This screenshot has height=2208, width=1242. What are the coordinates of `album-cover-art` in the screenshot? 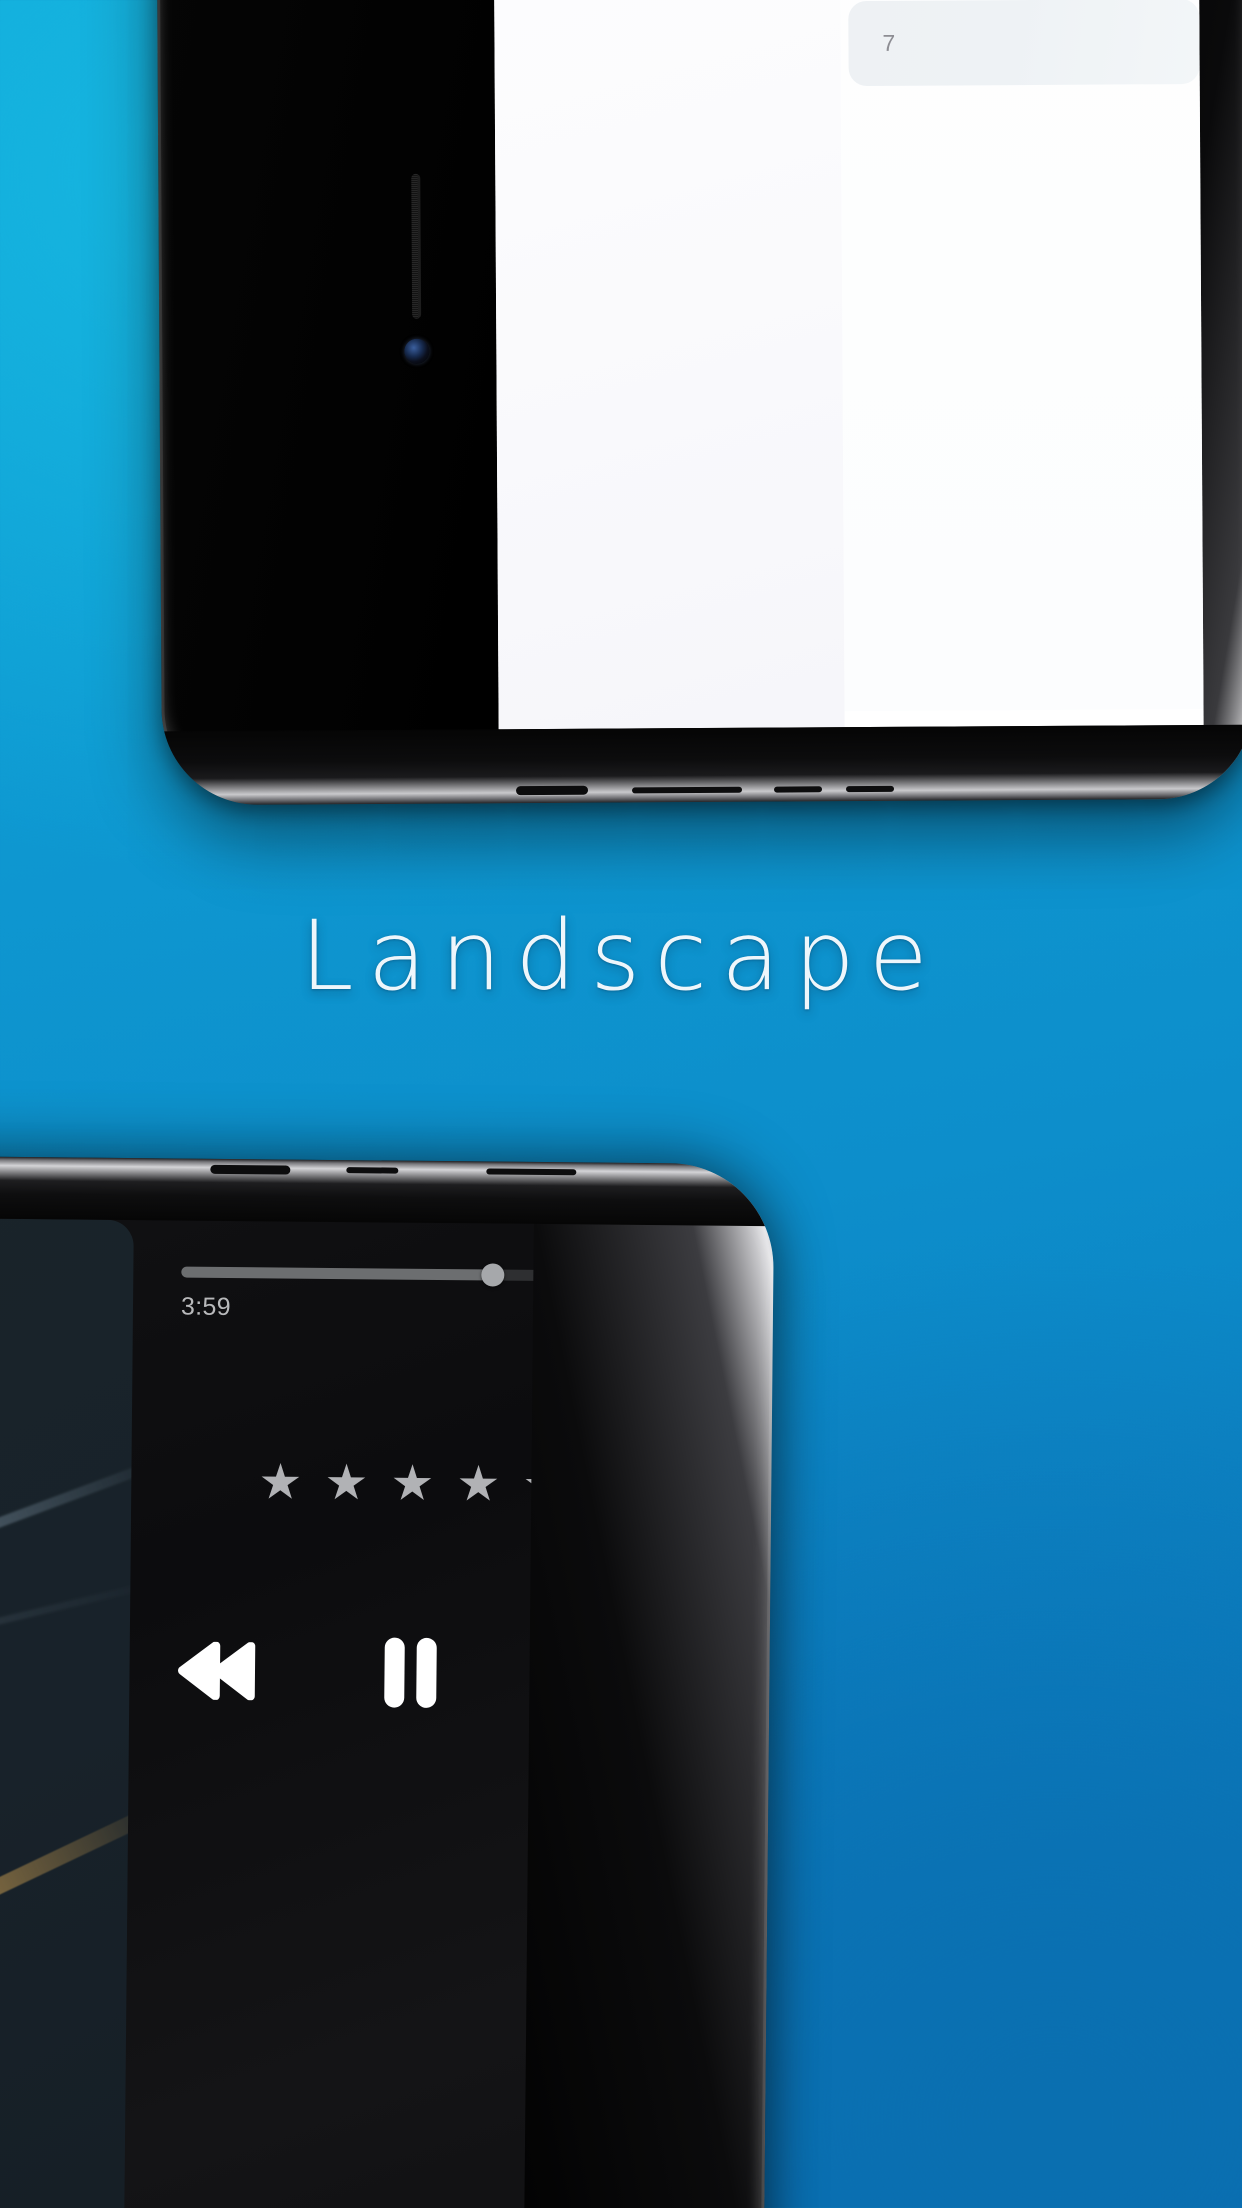 It's located at (67, 1711).